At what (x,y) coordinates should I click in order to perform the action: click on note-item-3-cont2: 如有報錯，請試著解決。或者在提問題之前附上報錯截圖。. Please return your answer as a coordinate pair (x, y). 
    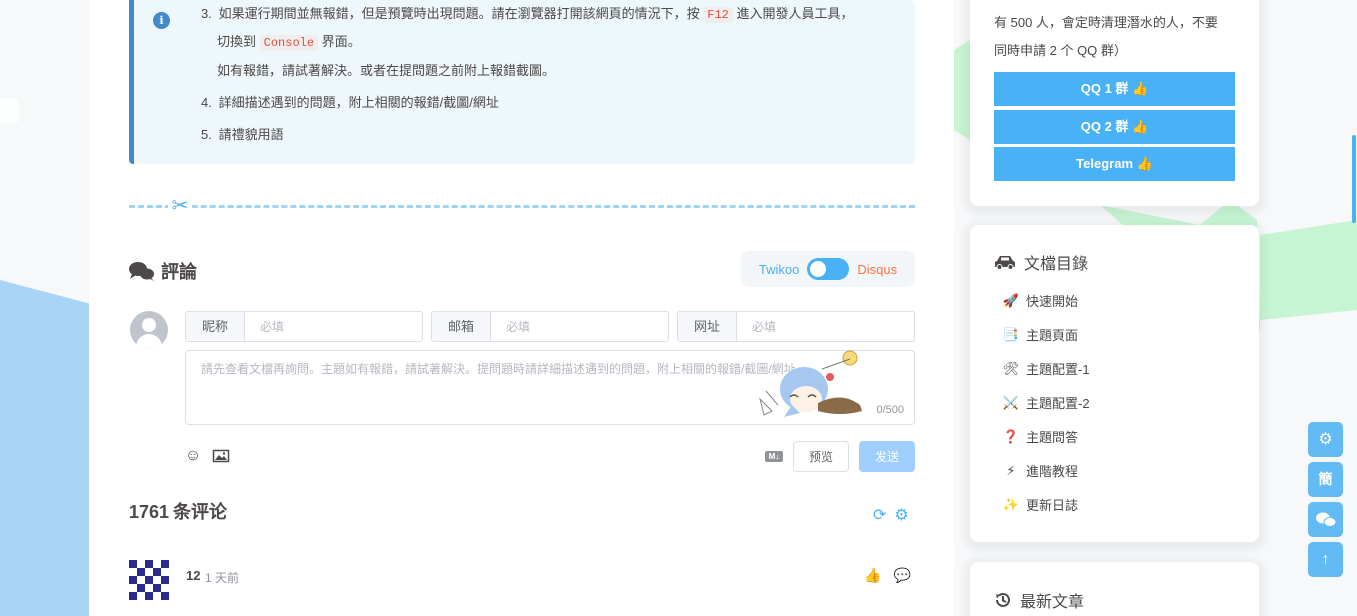
    Looking at the image, I should click on (386, 70).